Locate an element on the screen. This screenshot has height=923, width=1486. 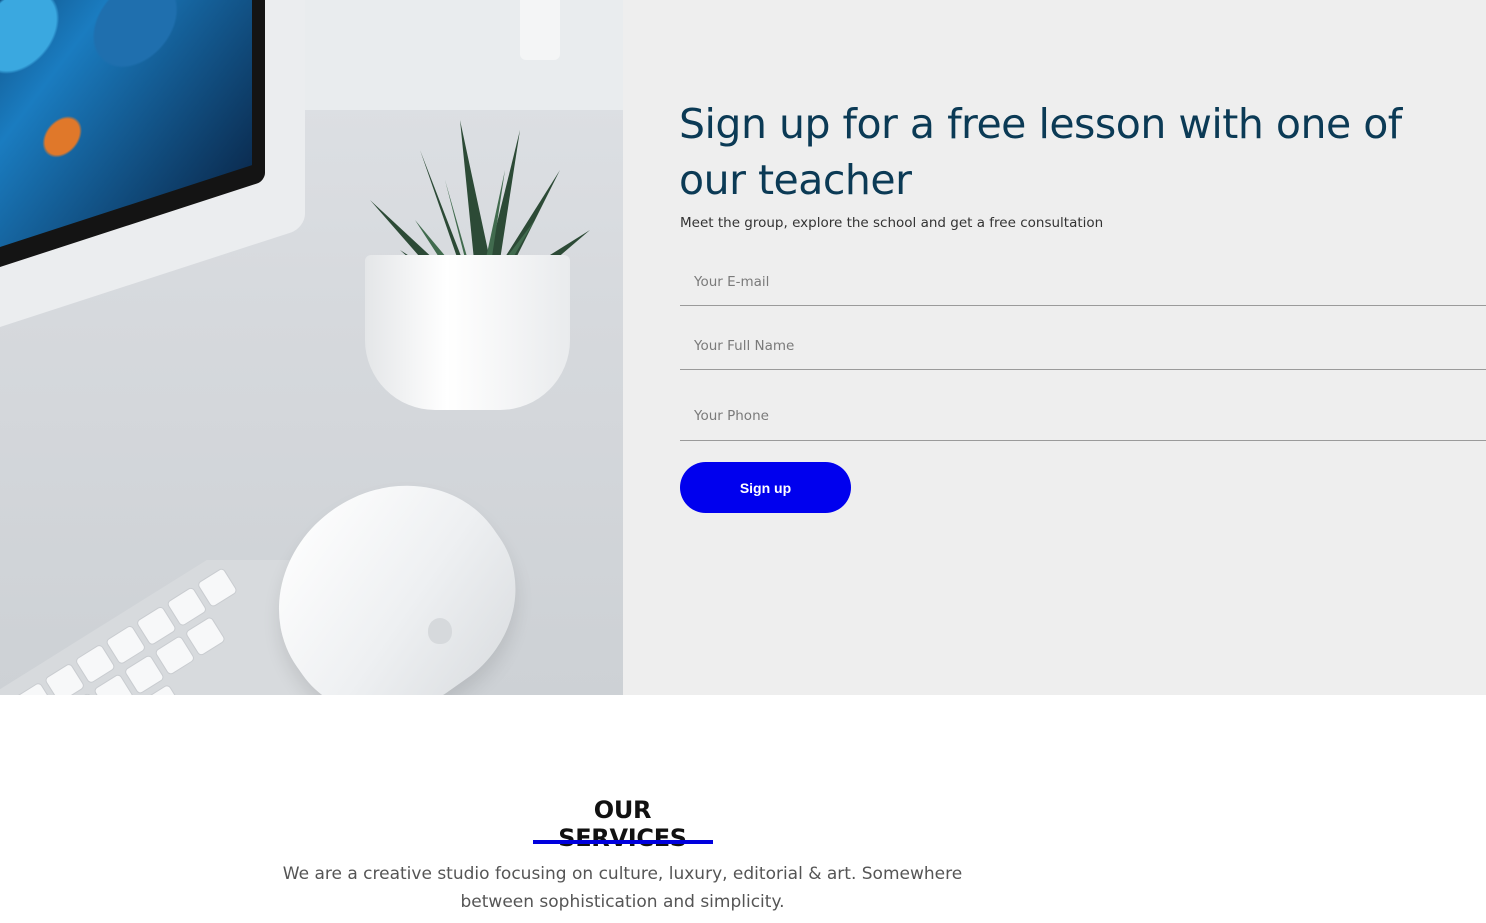
services-title-underline is located at coordinates (623, 842).